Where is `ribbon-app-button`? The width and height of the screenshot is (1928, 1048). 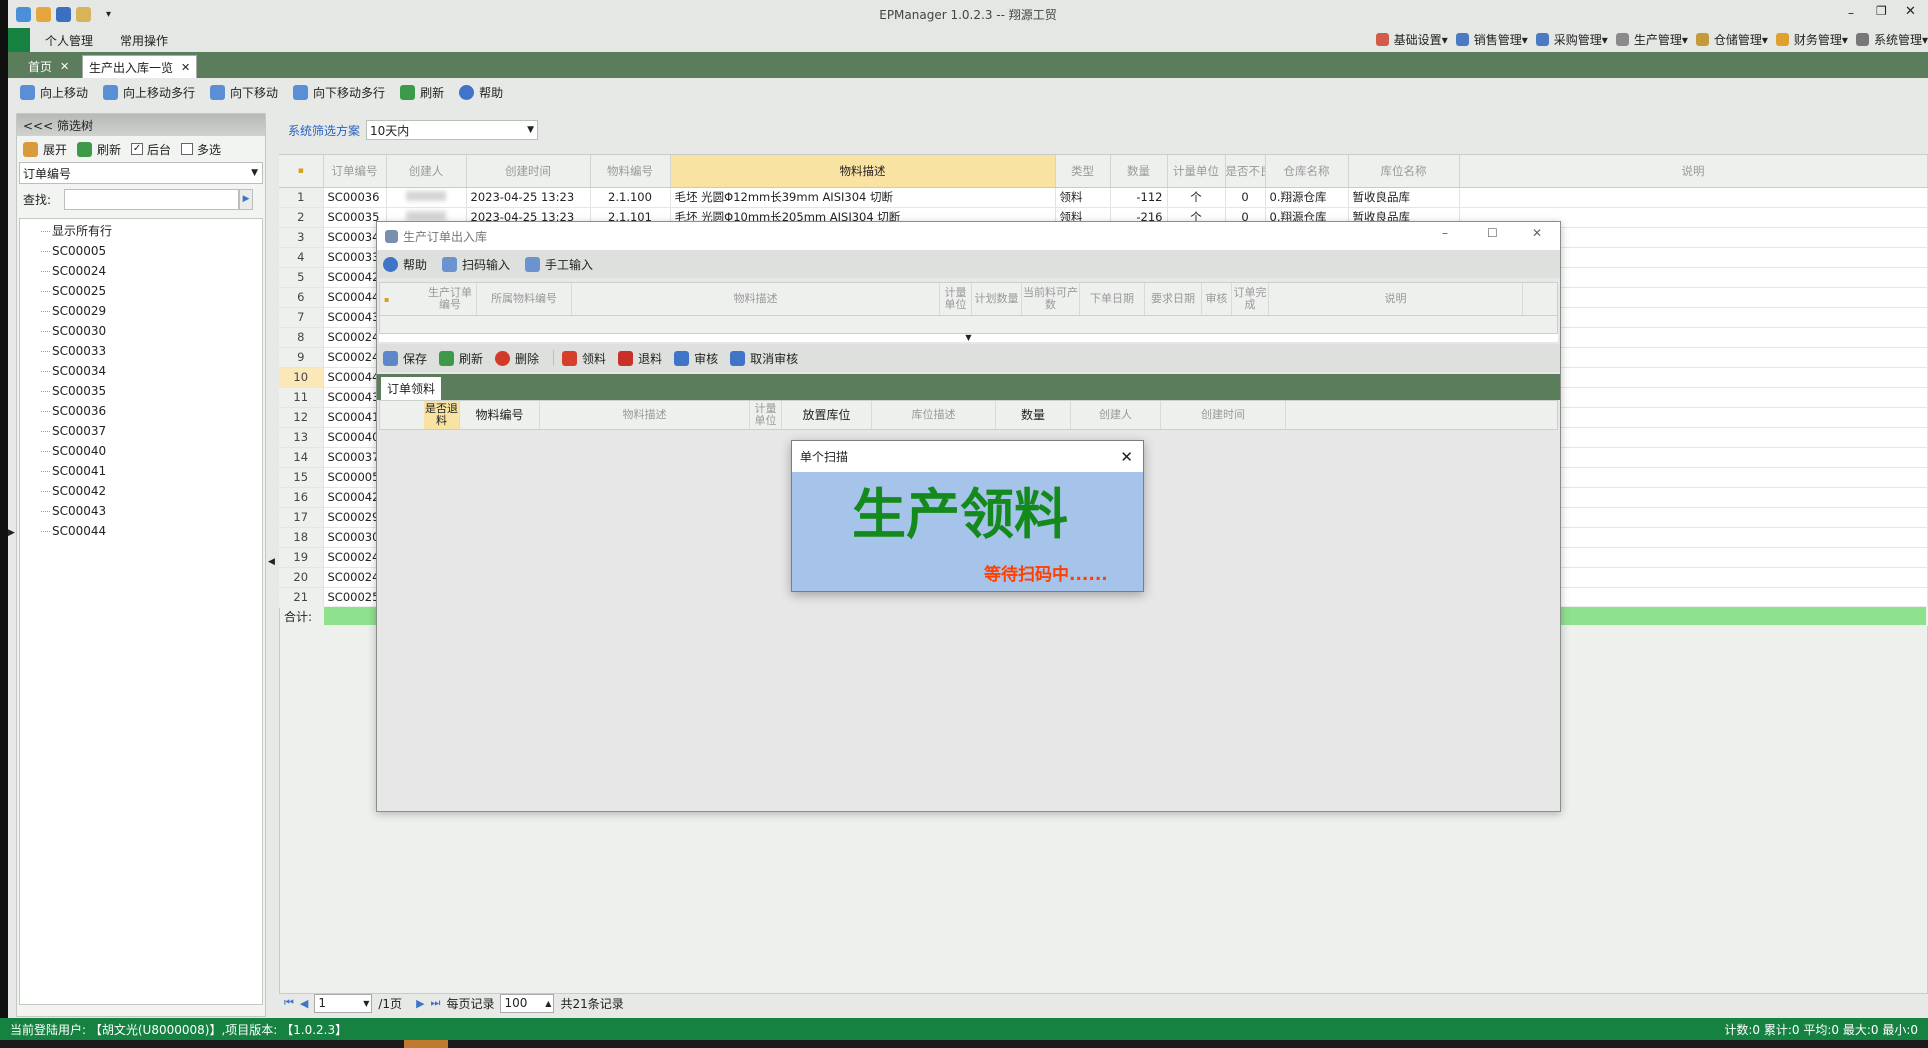 ribbon-app-button is located at coordinates (19, 40).